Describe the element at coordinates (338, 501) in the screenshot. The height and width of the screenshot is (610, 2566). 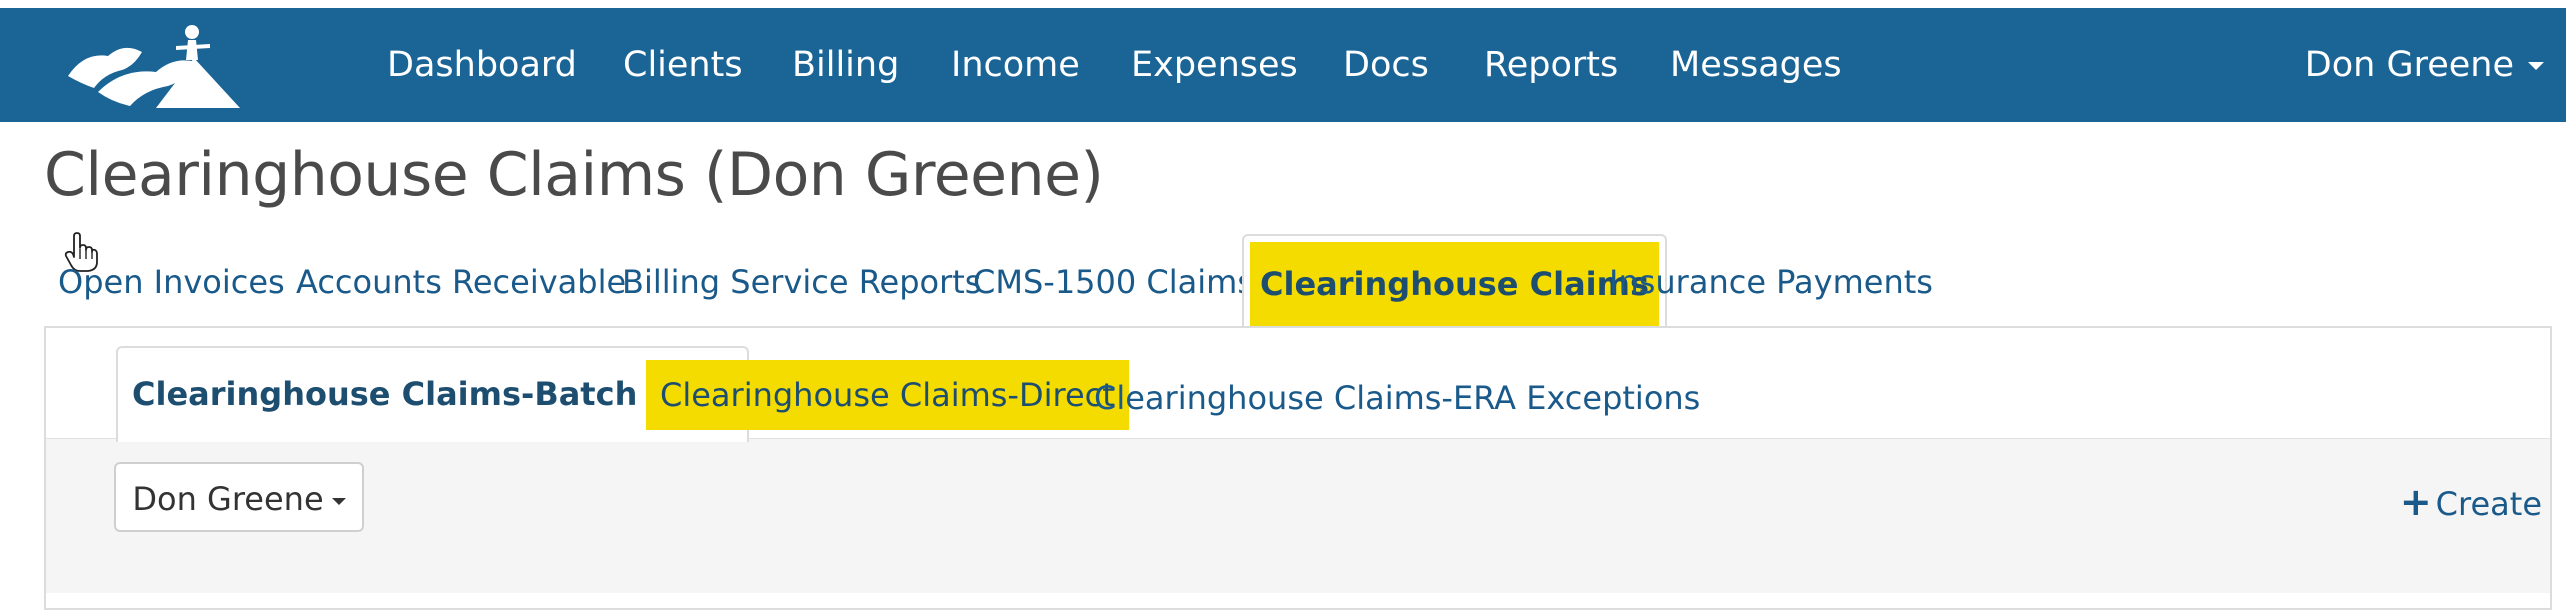
I see `caret-down-icon` at that location.